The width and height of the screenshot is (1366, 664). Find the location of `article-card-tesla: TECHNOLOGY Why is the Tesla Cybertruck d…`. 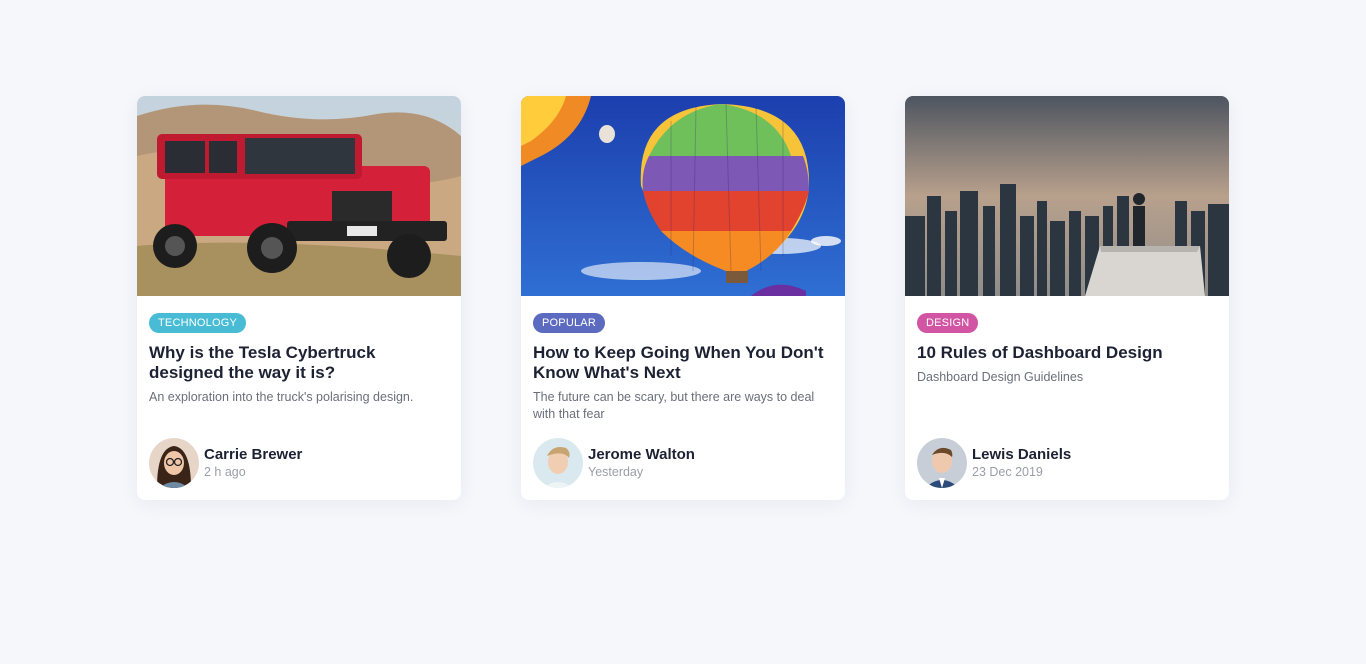

article-card-tesla: TECHNOLOGY Why is the Tesla Cybertruck d… is located at coordinates (299, 298).